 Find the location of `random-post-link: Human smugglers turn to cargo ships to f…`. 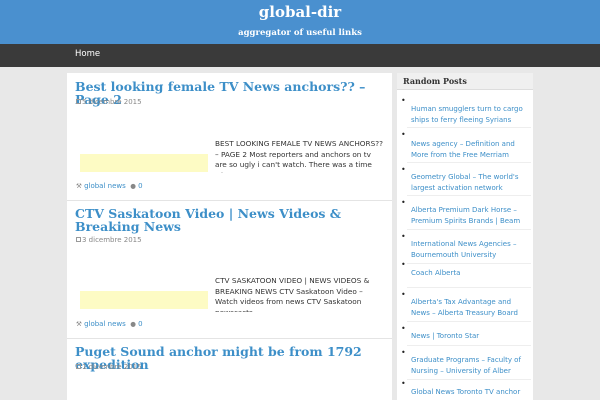

random-post-link: Human smugglers turn to cargo ships to f… is located at coordinates (471, 114).